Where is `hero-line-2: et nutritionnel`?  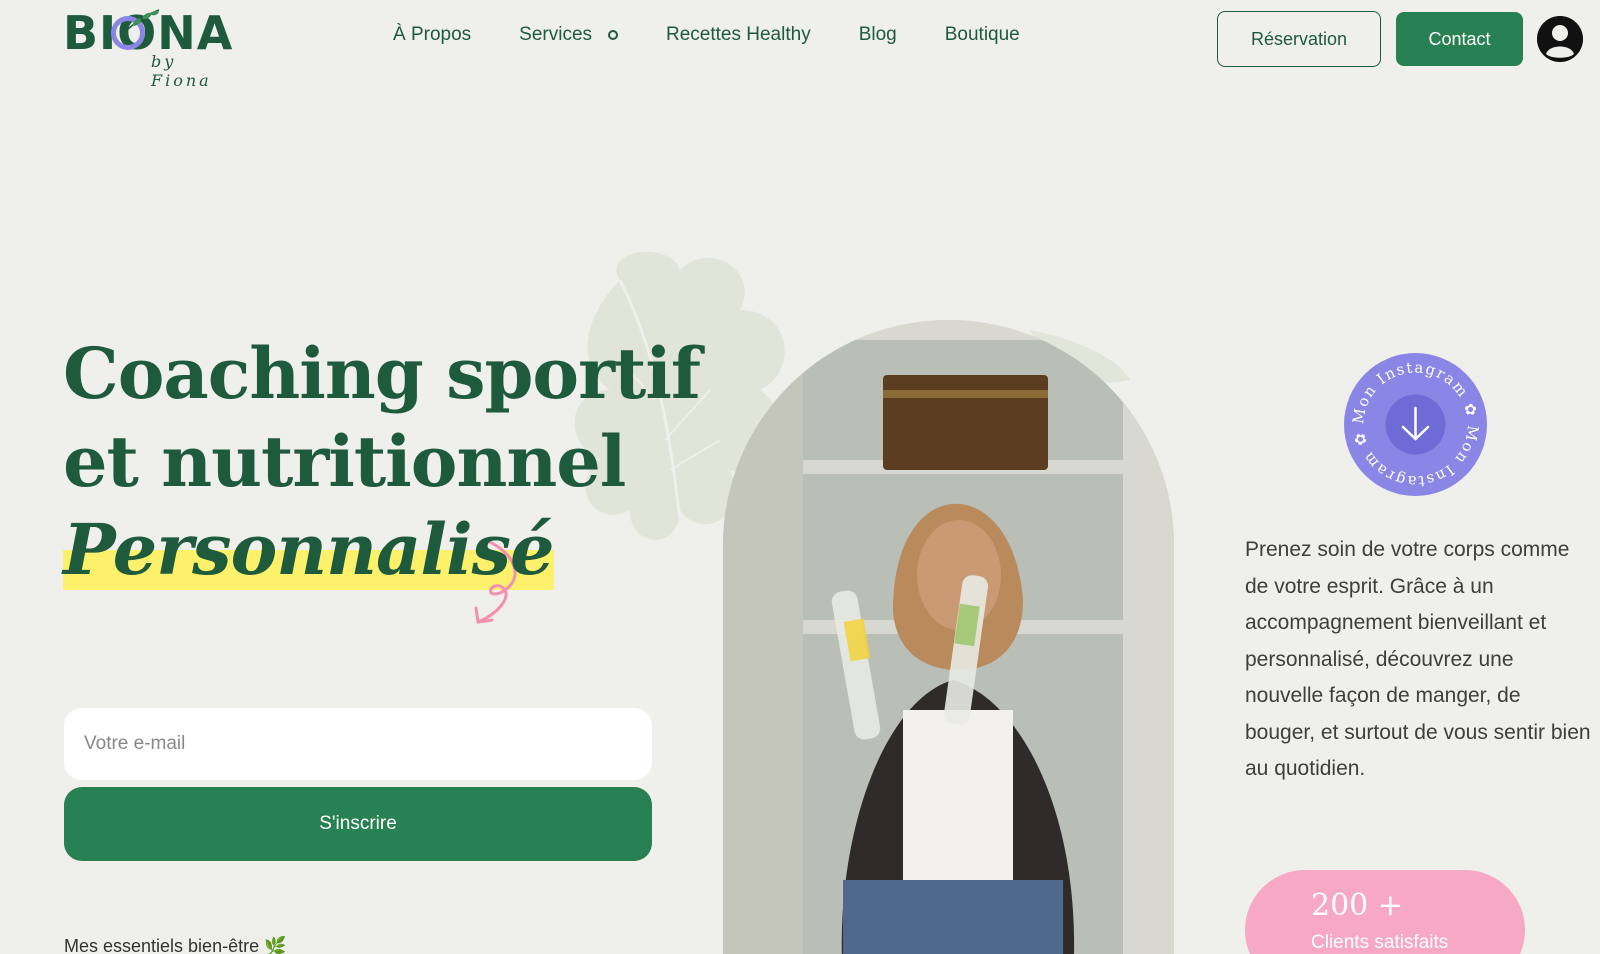
hero-line-2: et nutritionnel is located at coordinates (344, 461).